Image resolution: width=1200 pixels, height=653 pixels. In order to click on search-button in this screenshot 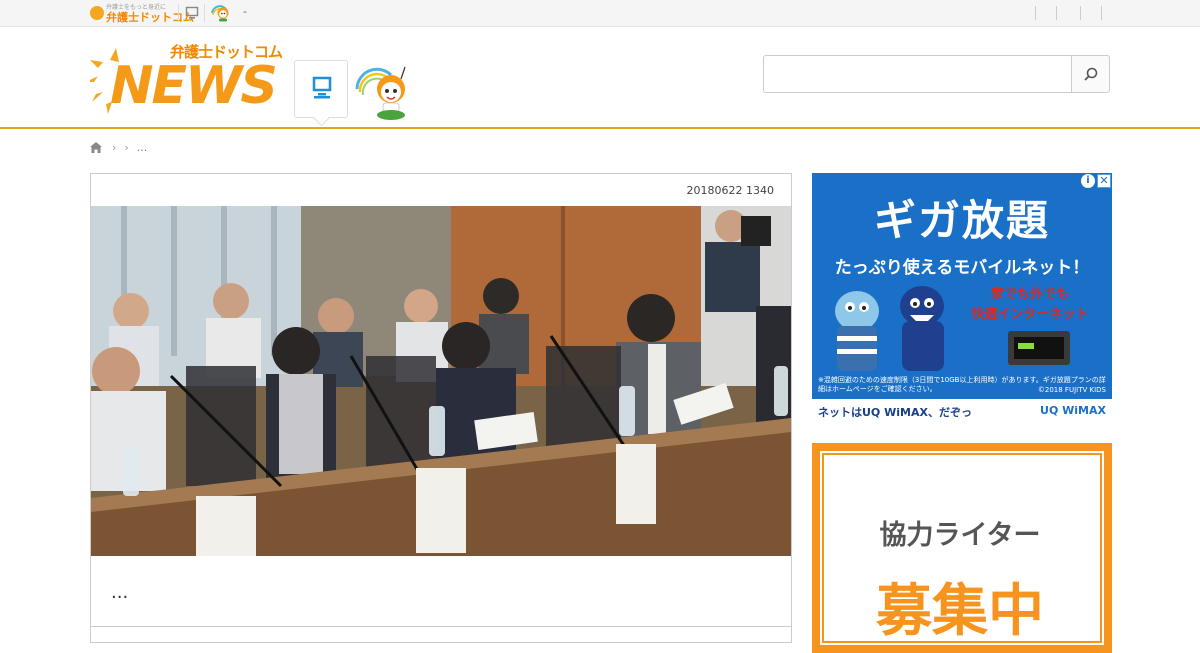, I will do `click(1090, 74)`.